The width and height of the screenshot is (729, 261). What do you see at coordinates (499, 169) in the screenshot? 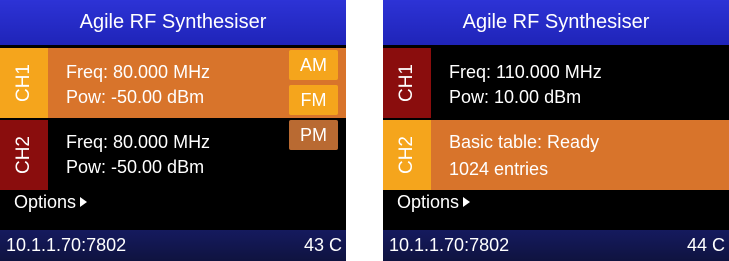
I see `table-entries: 1024 entries` at bounding box center [499, 169].